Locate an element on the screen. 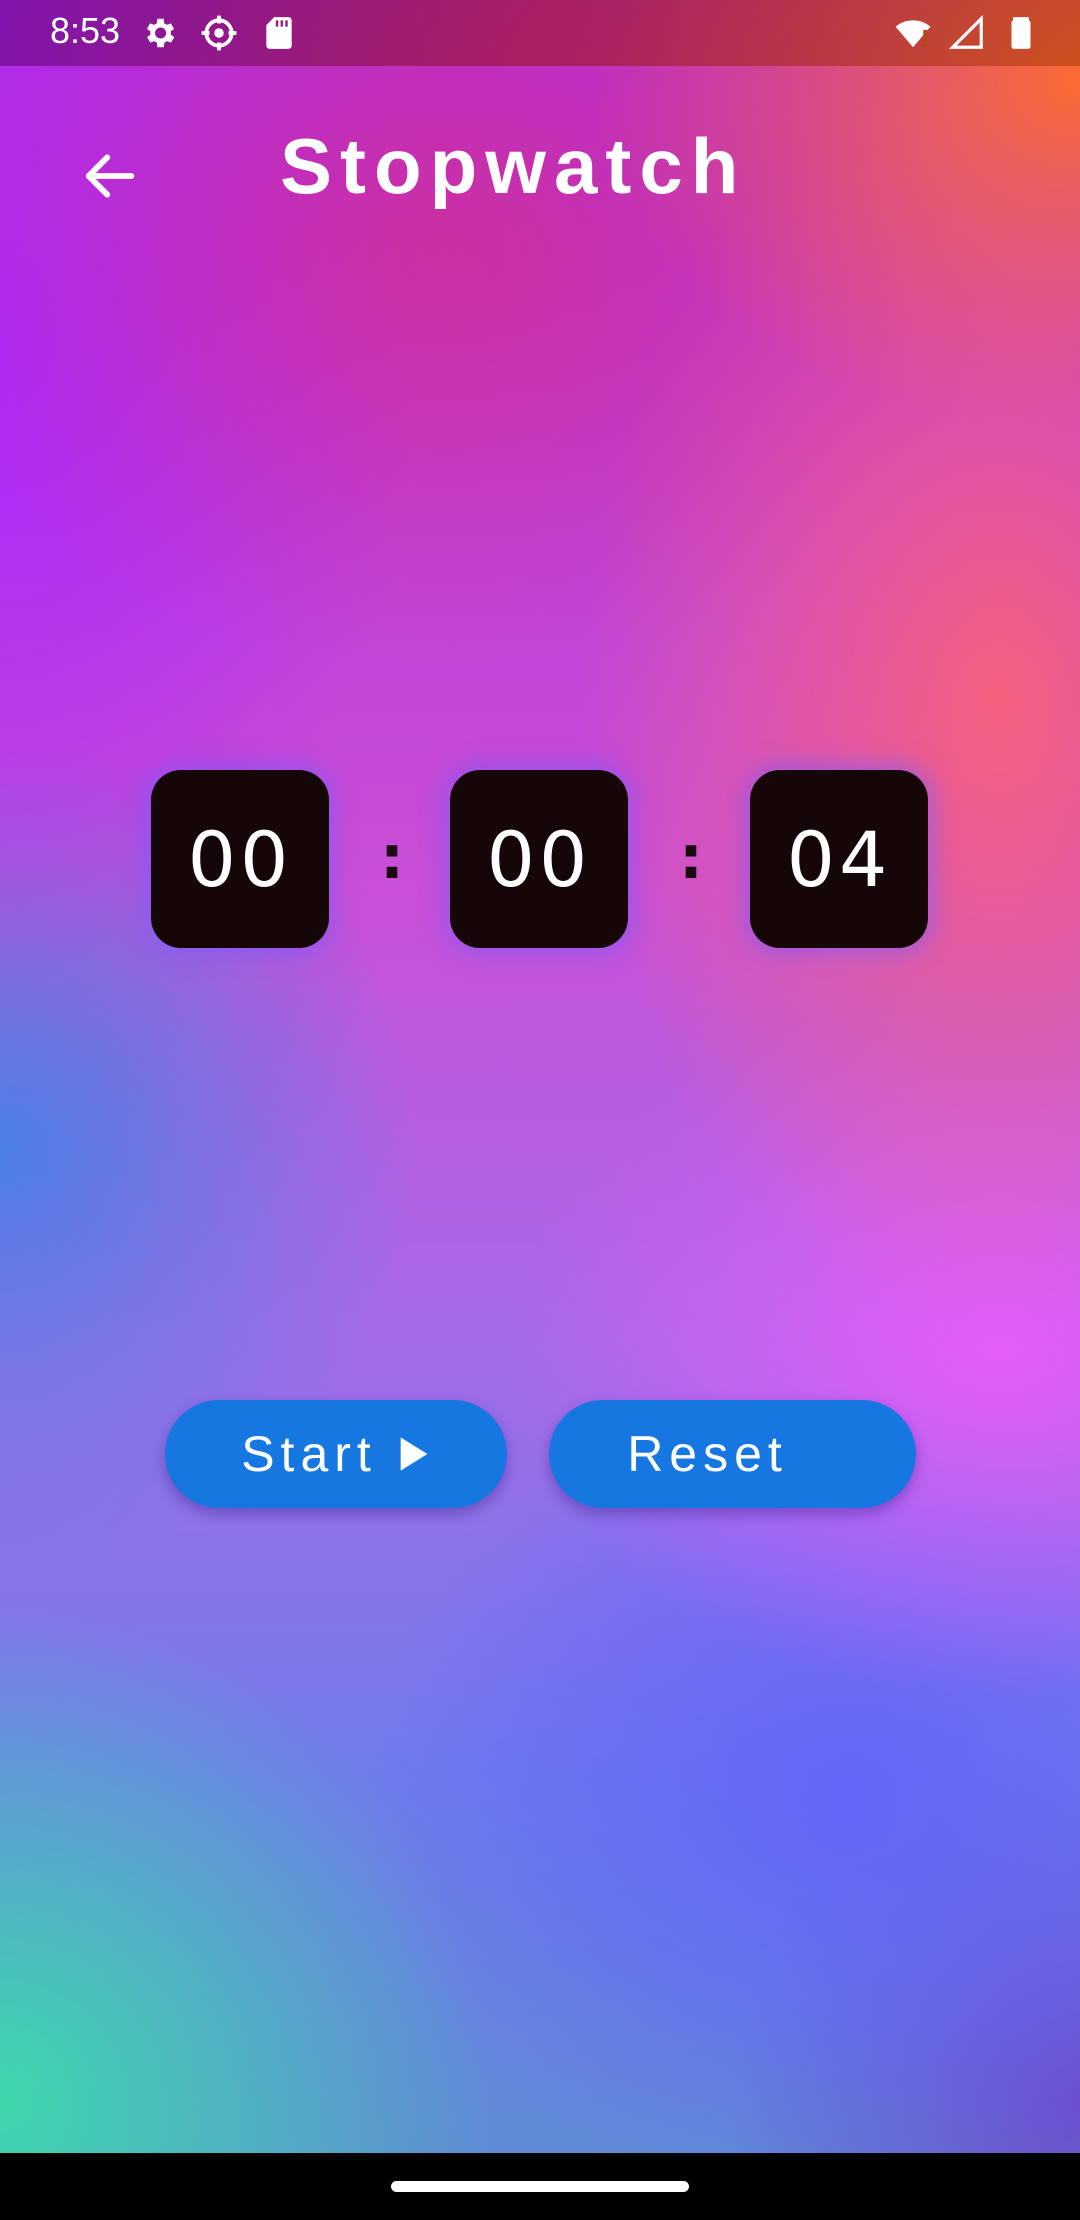 The height and width of the screenshot is (2220, 1080). status-icons-left is located at coordinates (219, 33).